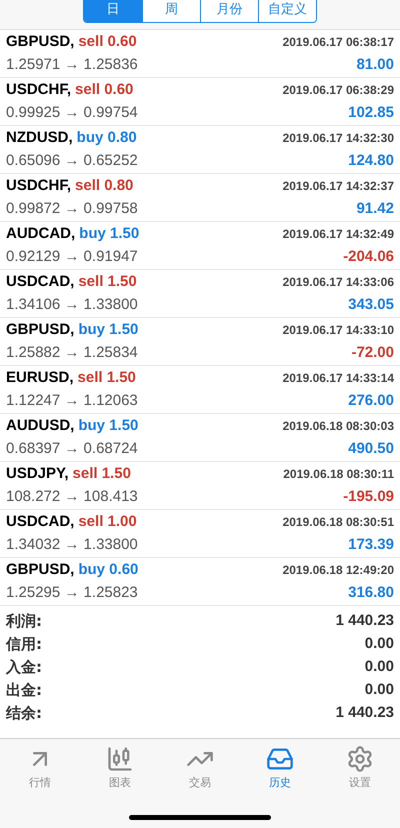 This screenshot has width=400, height=828. What do you see at coordinates (229, 11) in the screenshot?
I see `period-tab: 月份` at bounding box center [229, 11].